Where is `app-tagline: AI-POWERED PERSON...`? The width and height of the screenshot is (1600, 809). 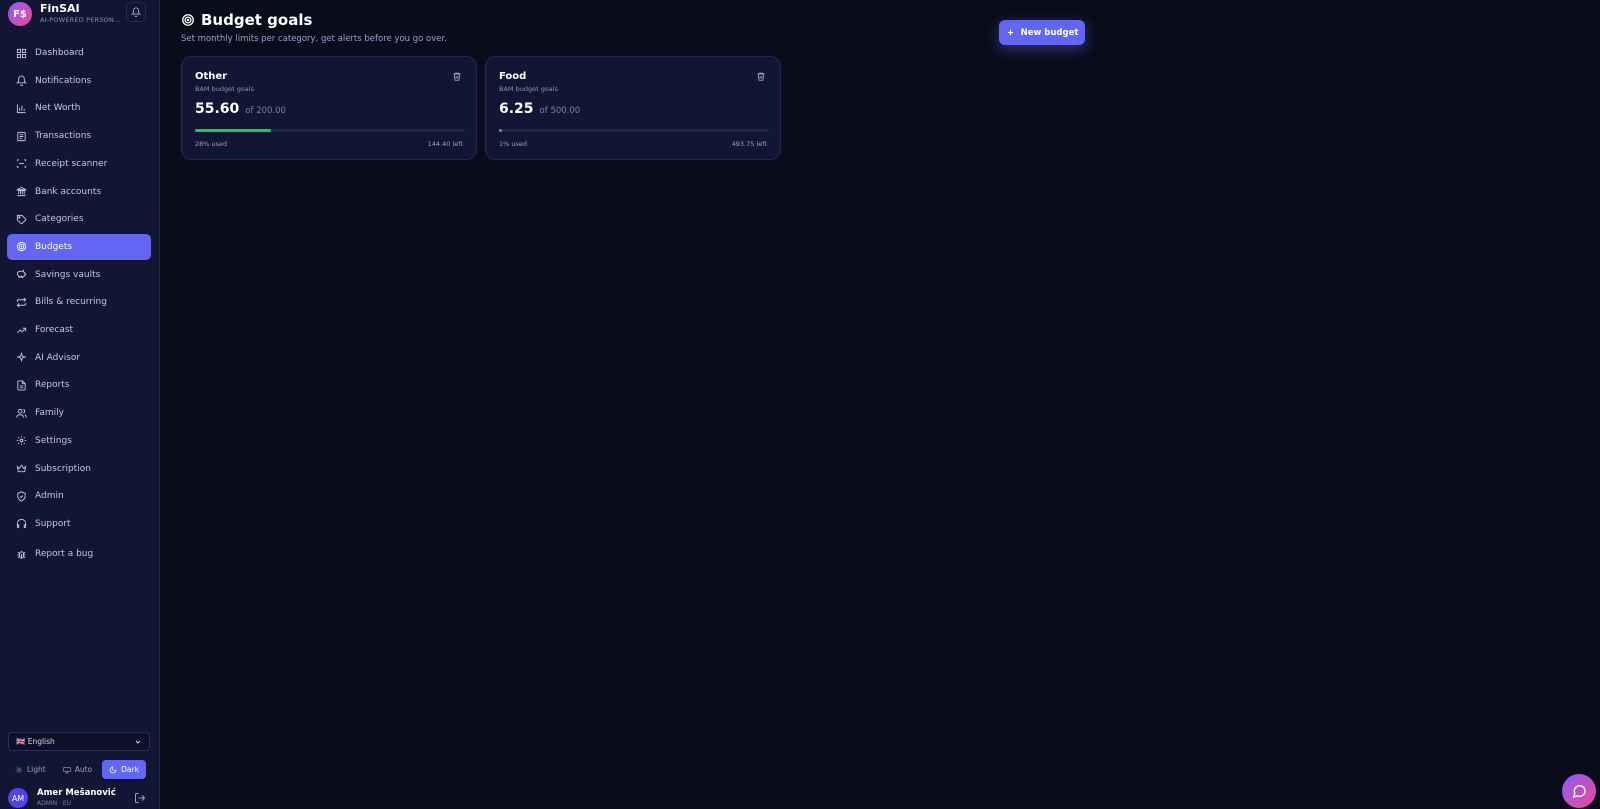 app-tagline: AI-POWERED PERSON... is located at coordinates (80, 20).